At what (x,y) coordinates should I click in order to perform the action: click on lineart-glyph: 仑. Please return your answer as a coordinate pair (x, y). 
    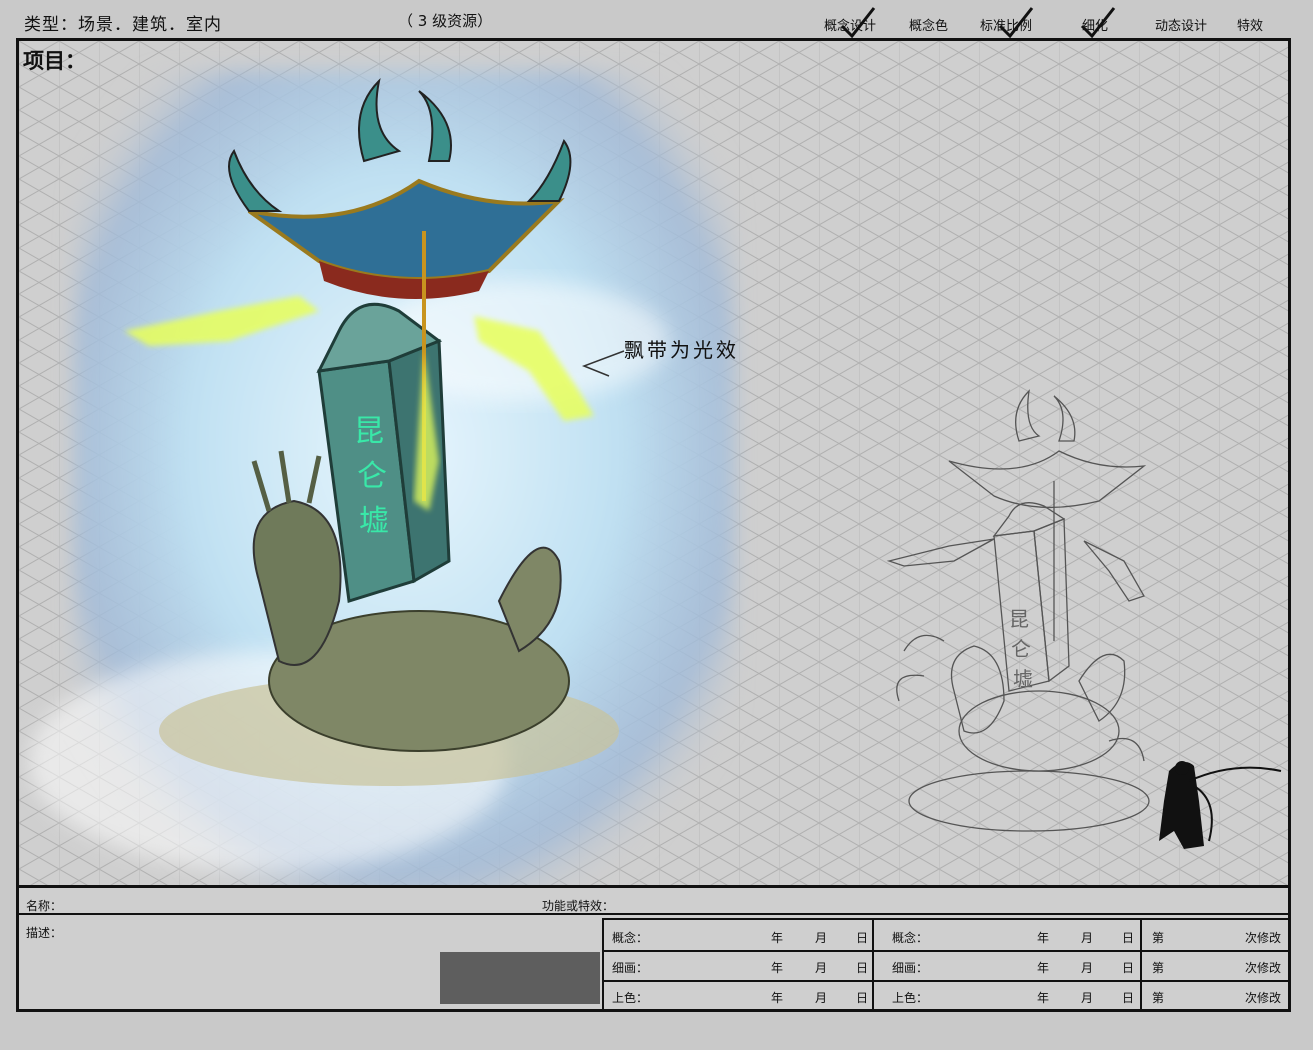
    Looking at the image, I should click on (1021, 649).